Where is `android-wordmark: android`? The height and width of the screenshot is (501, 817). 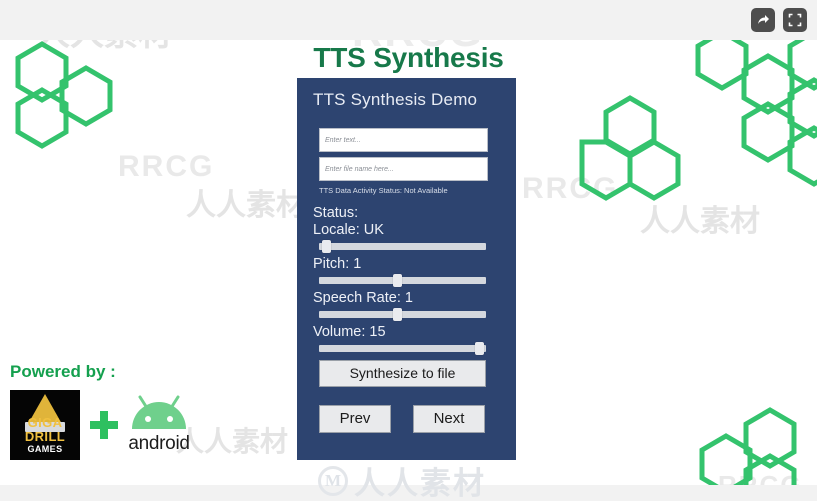 android-wordmark: android is located at coordinates (159, 443).